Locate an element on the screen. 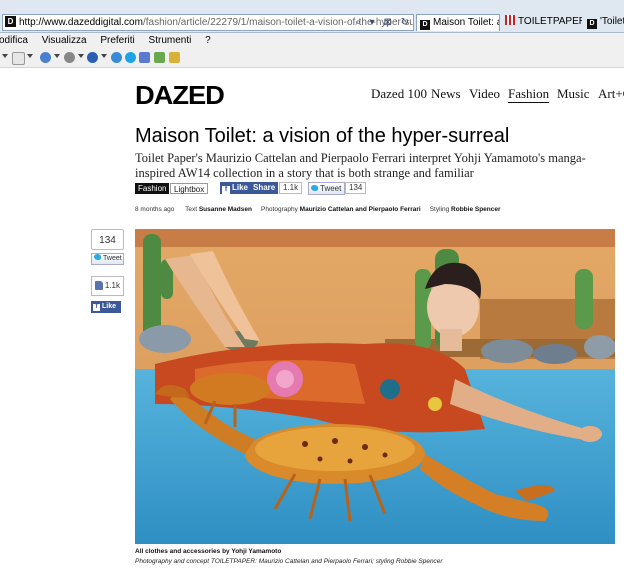 The height and width of the screenshot is (580, 624). url-controls: ⌕ ▾ ⊠ ↻ is located at coordinates (379, 22).